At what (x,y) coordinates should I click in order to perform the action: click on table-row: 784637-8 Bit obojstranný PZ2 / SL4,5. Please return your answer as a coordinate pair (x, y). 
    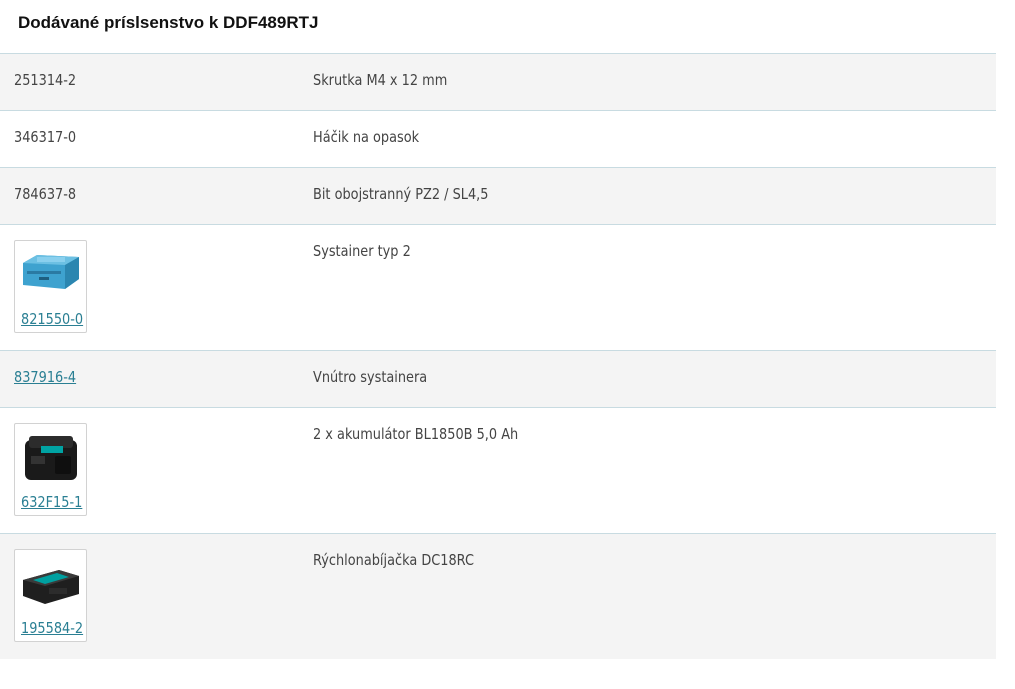
    Looking at the image, I should click on (498, 196).